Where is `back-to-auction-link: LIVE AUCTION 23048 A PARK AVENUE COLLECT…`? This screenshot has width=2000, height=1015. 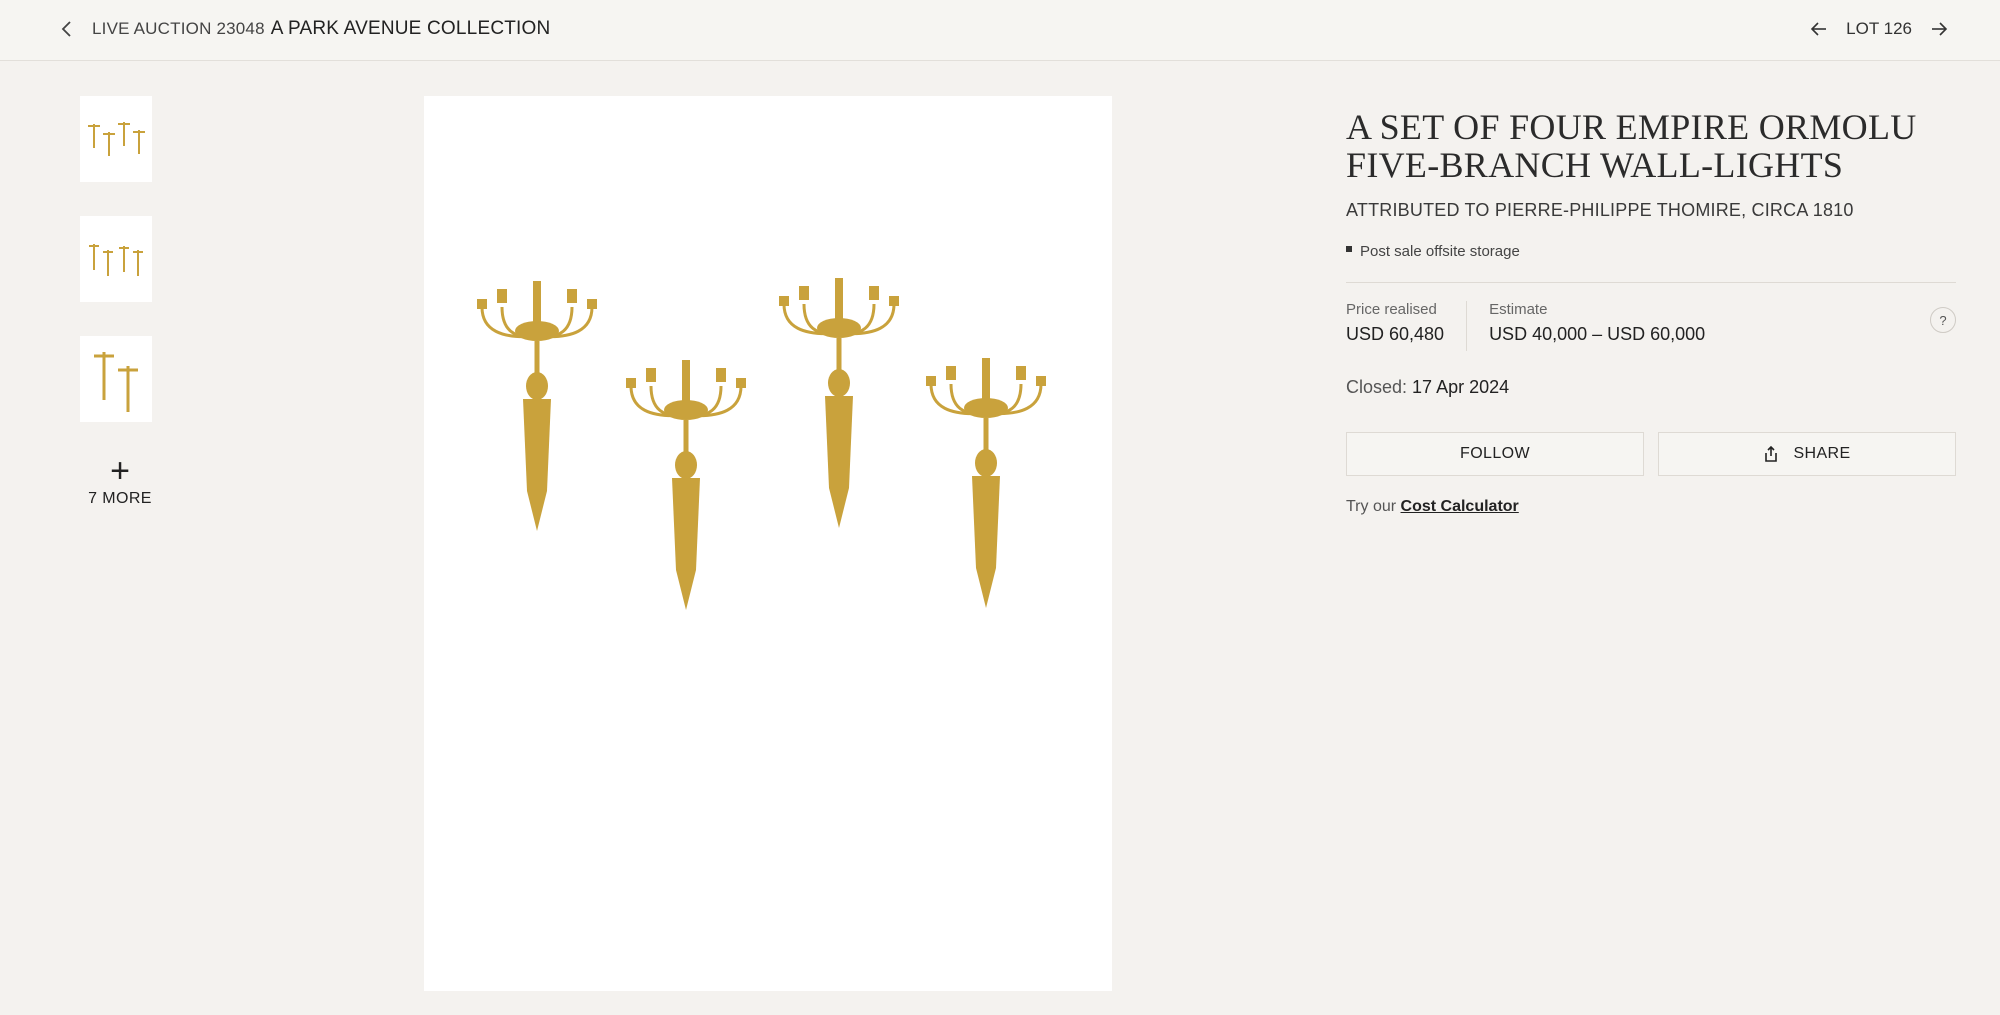
back-to-auction-link: LIVE AUCTION 23048 A PARK AVENUE COLLECT… is located at coordinates (305, 29).